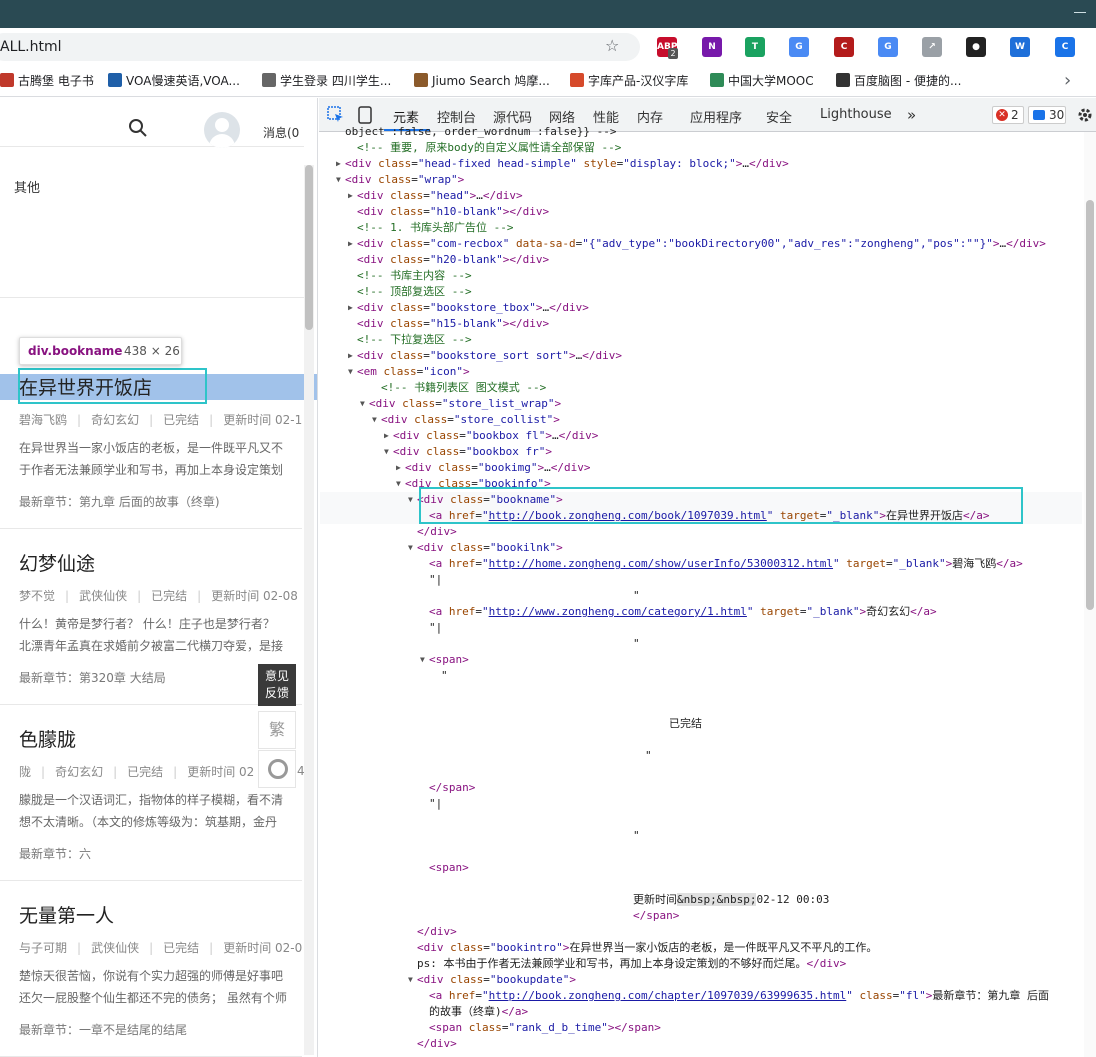  What do you see at coordinates (365, 115) in the screenshot?
I see `device-toolbar-icon` at bounding box center [365, 115].